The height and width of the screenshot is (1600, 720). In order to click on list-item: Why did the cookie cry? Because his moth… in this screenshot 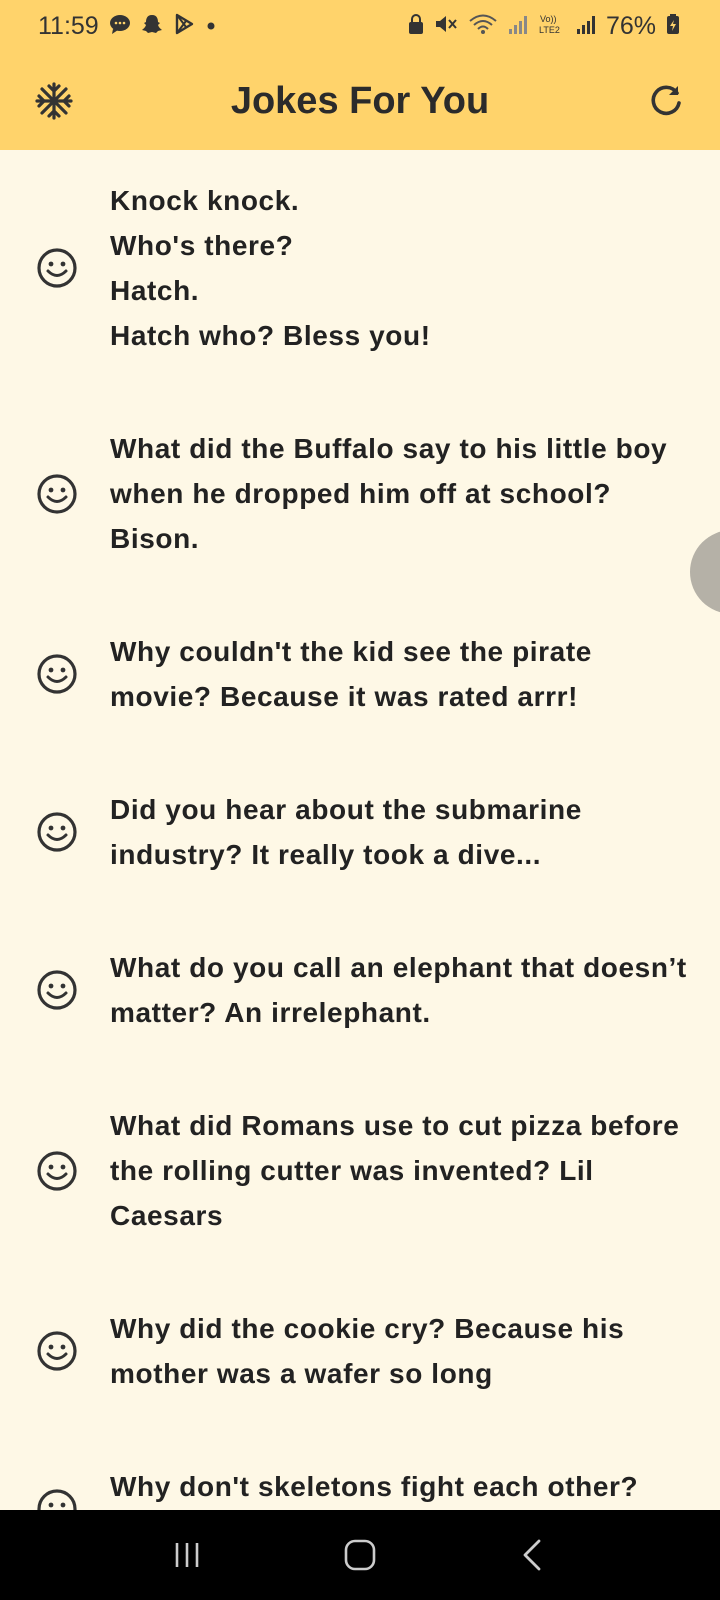, I will do `click(360, 1357)`.